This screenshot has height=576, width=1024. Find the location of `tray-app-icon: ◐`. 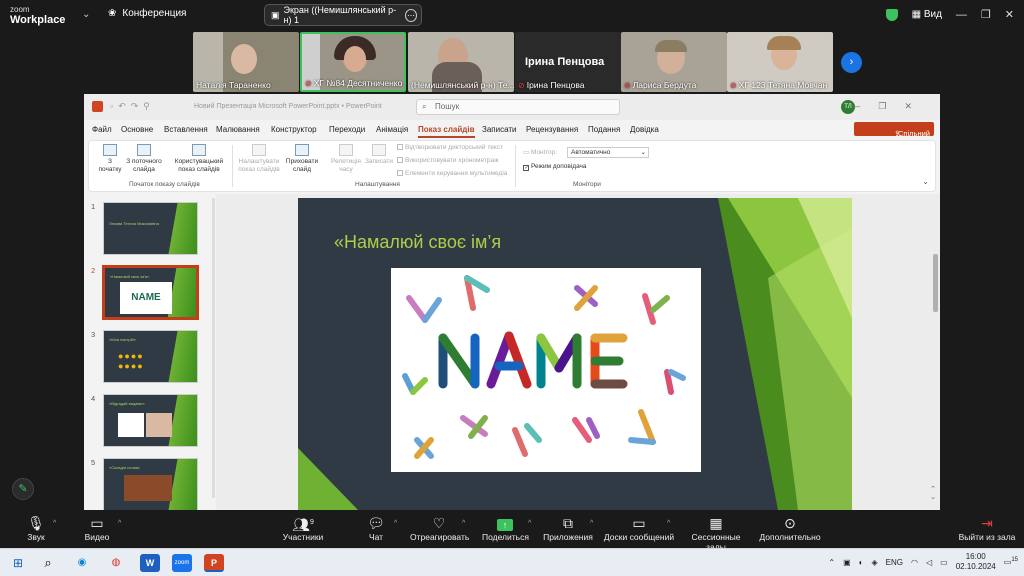

tray-app-icon: ◐ is located at coordinates (861, 562).